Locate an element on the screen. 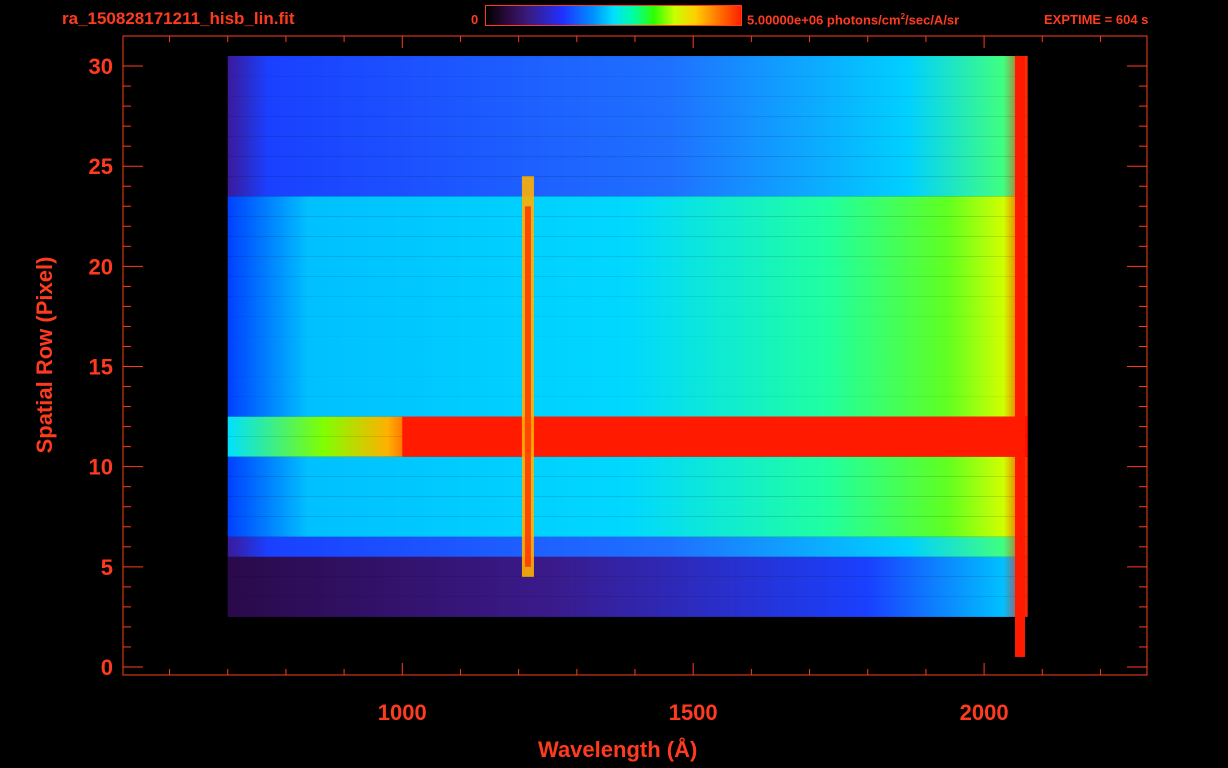 Image resolution: width=1228 pixels, height=768 pixels. x-tick-label: 2000 is located at coordinates (984, 712).